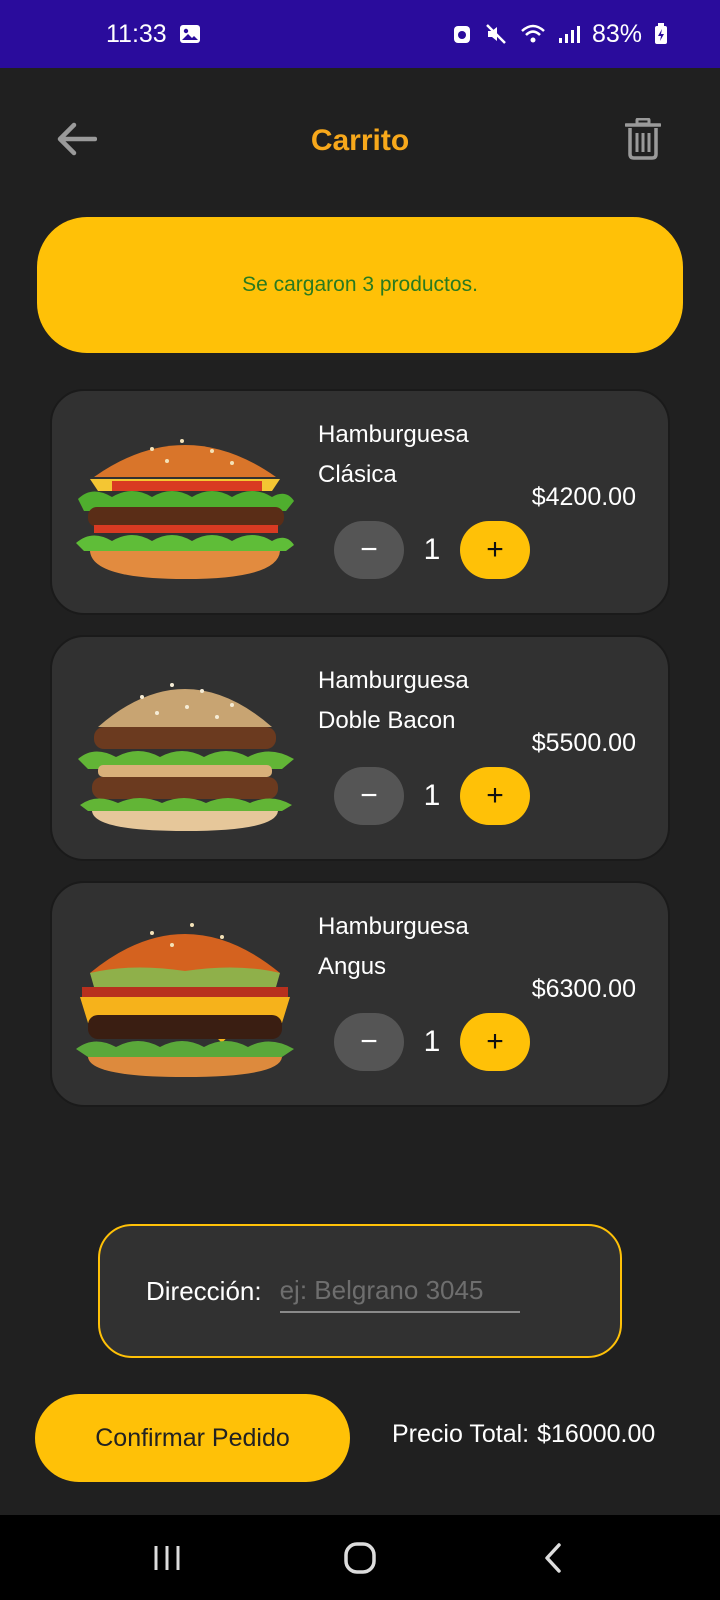 The width and height of the screenshot is (720, 1600). I want to click on product-name: Hamburguesa Clásica, so click(393, 454).